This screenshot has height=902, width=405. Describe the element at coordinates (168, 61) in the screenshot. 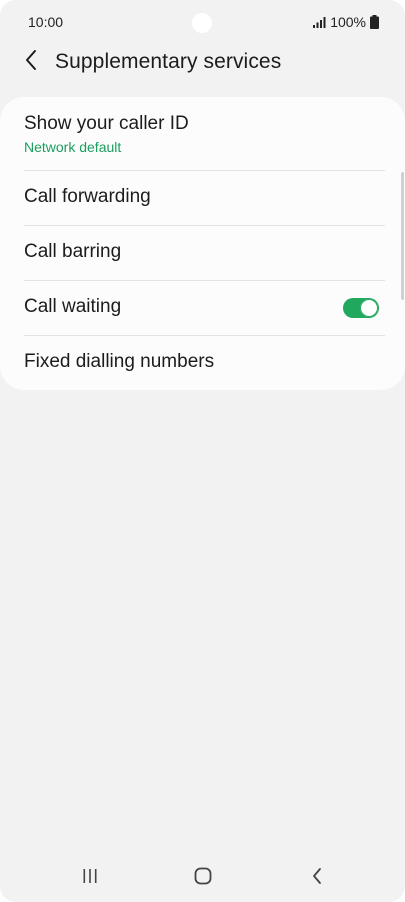

I see `page-title: Supplementary services` at that location.